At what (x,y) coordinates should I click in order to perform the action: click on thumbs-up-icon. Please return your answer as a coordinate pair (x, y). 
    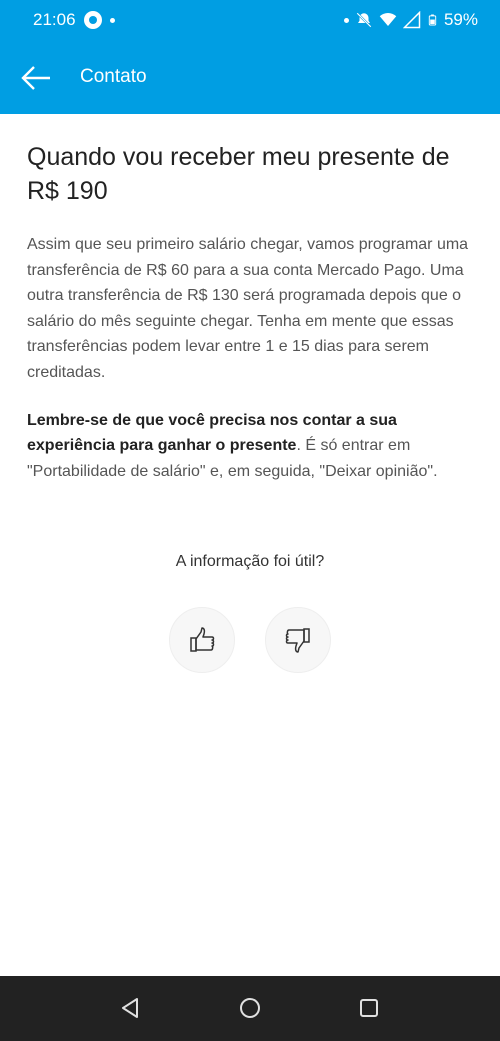
    Looking at the image, I should click on (202, 639).